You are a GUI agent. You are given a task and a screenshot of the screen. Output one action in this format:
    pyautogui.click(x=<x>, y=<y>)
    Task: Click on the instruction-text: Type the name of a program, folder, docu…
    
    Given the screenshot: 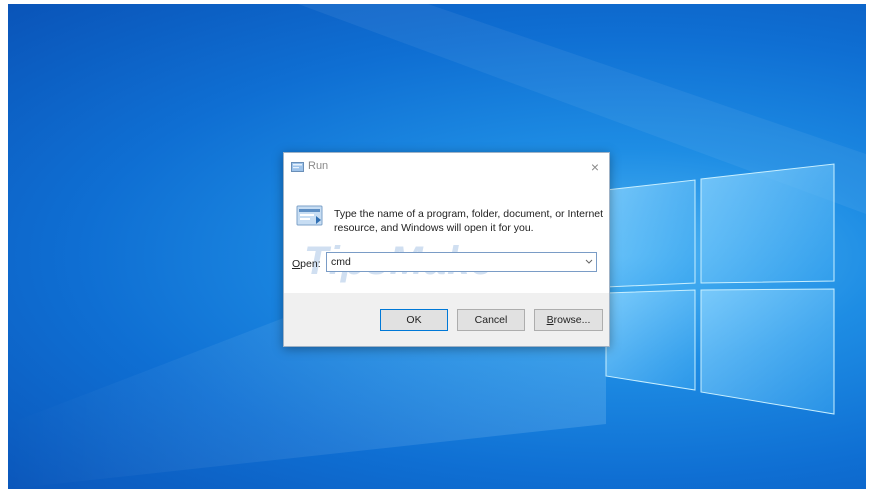 What is the action you would take?
    pyautogui.click(x=469, y=221)
    